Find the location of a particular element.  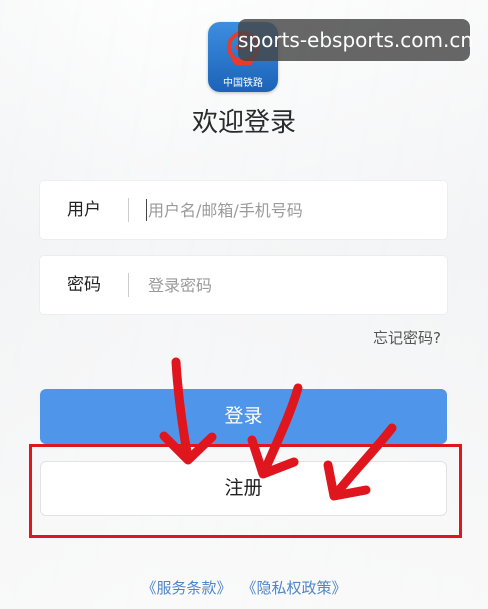

terms-link: 《服务条款》 is located at coordinates (186, 587).